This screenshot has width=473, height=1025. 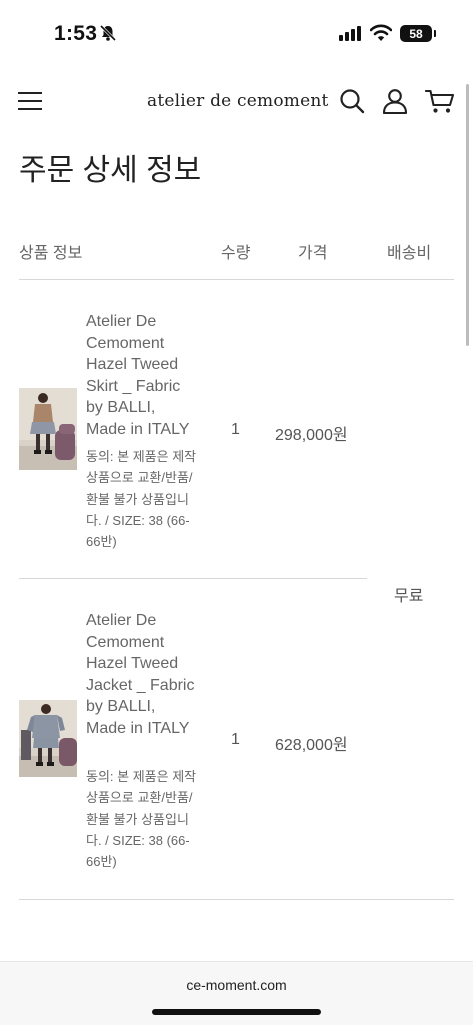 What do you see at coordinates (108, 33) in the screenshot?
I see `bell-muted-icon` at bounding box center [108, 33].